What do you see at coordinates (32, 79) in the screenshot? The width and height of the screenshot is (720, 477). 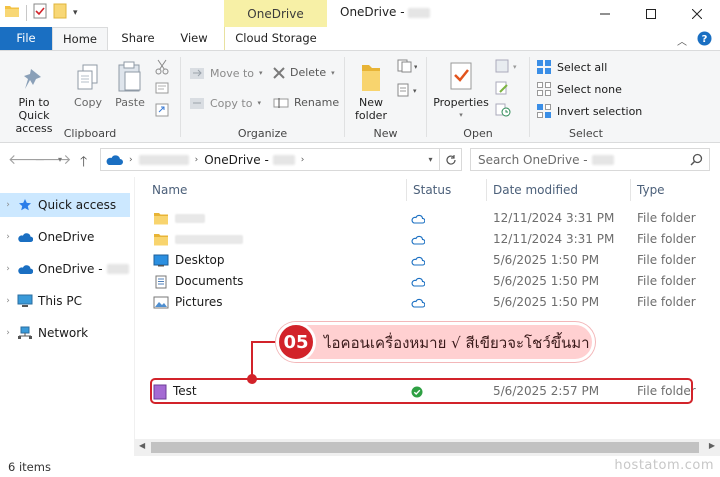 I see `pin-icon` at bounding box center [32, 79].